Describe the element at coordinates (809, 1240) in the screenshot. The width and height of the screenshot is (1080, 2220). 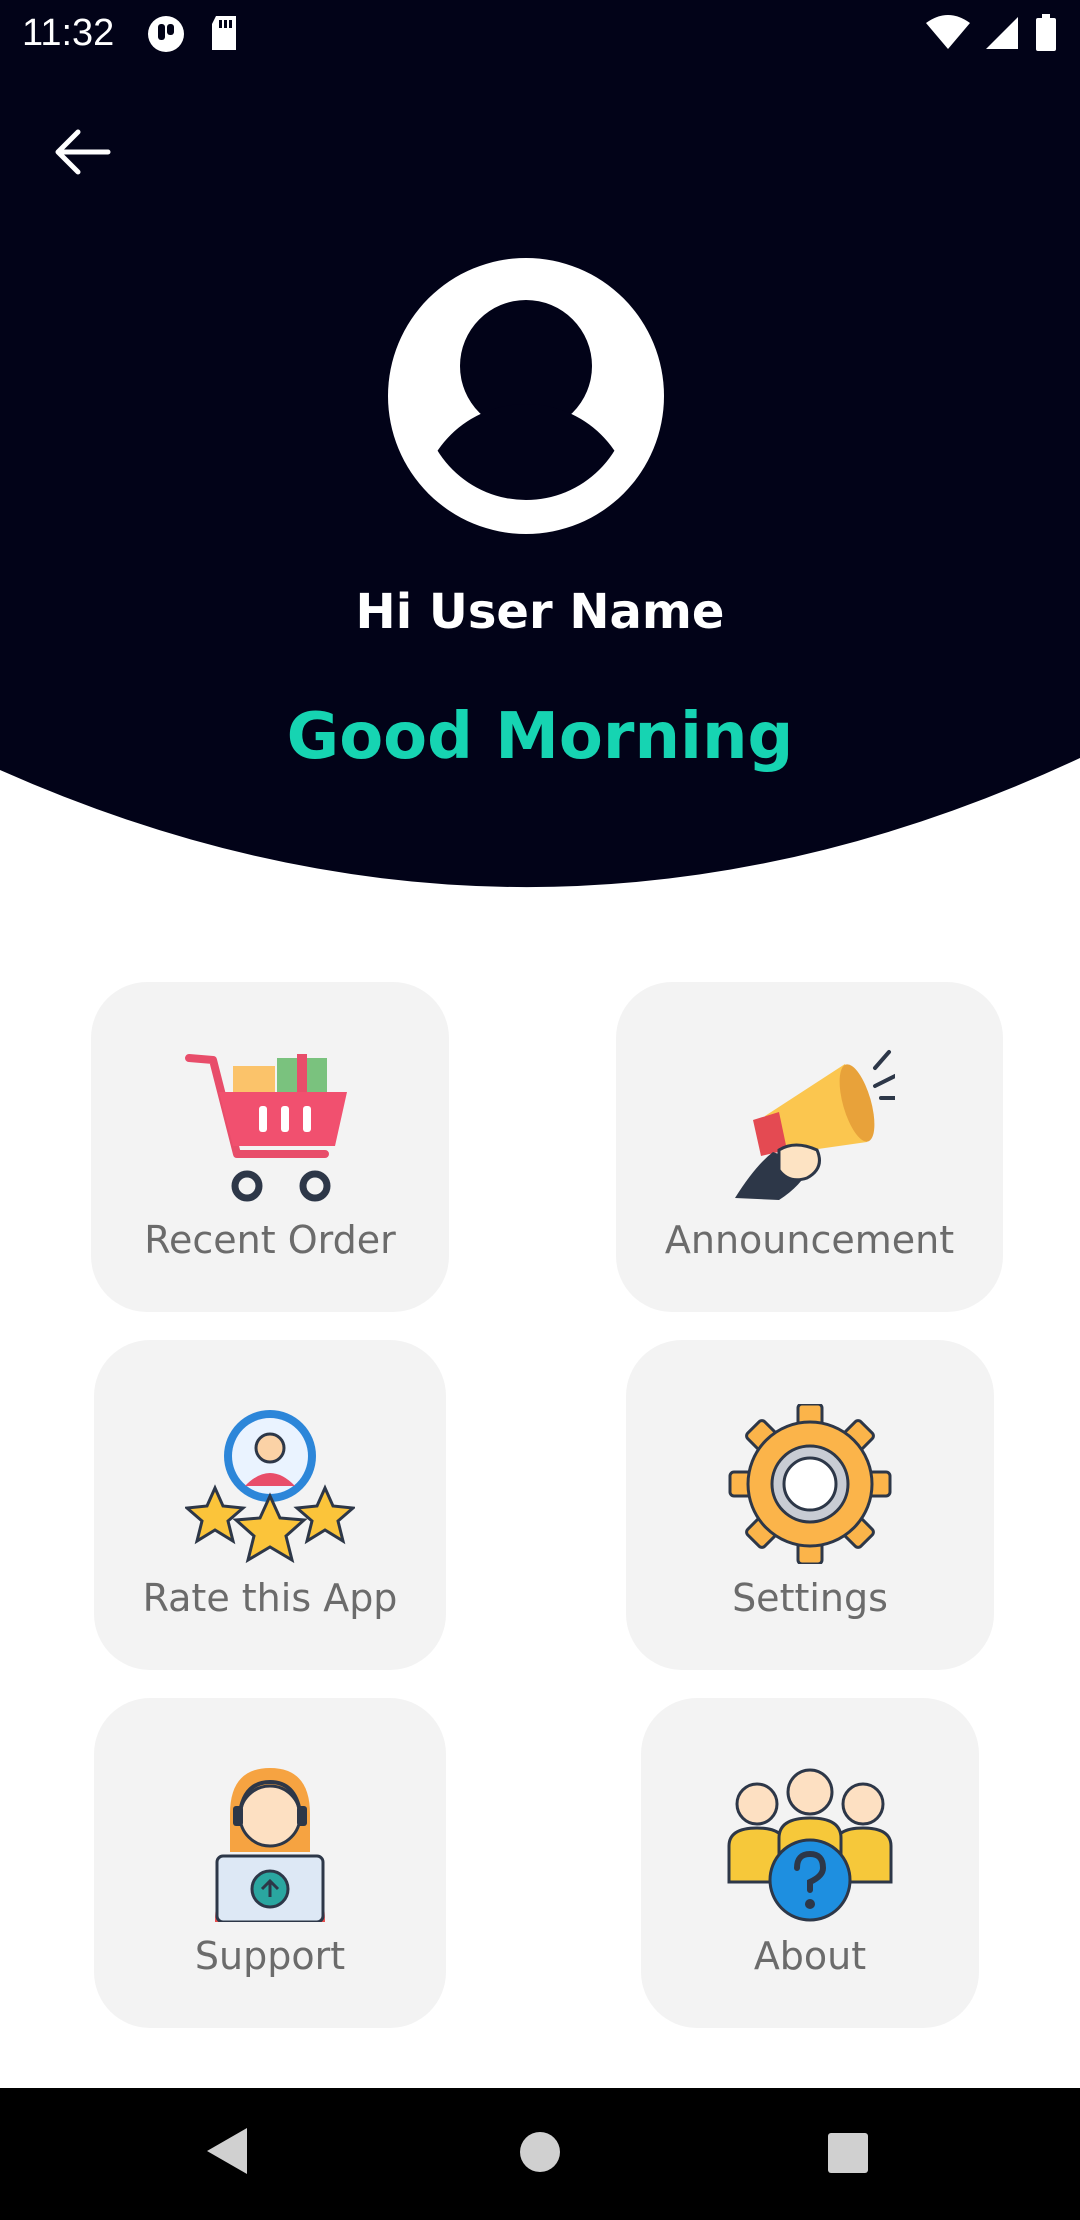
I see `announcement-label: Announcement` at that location.